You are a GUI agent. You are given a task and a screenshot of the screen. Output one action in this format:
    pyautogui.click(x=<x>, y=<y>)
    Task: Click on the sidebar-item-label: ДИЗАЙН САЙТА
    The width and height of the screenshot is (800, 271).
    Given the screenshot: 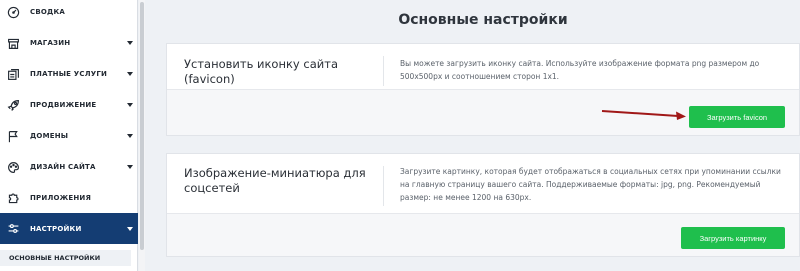 What is the action you would take?
    pyautogui.click(x=63, y=167)
    